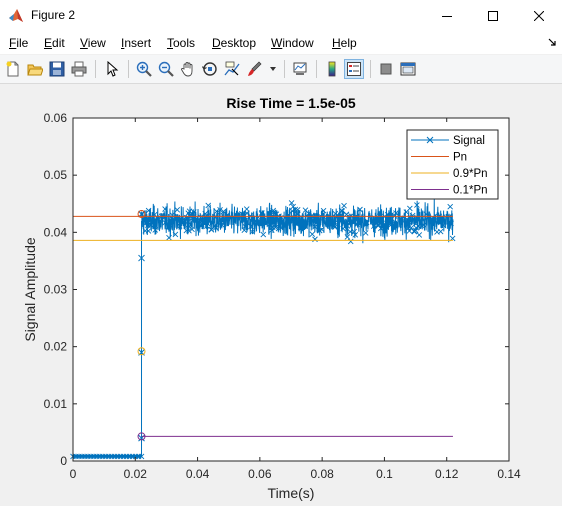  I want to click on menu-file: File, so click(18, 43).